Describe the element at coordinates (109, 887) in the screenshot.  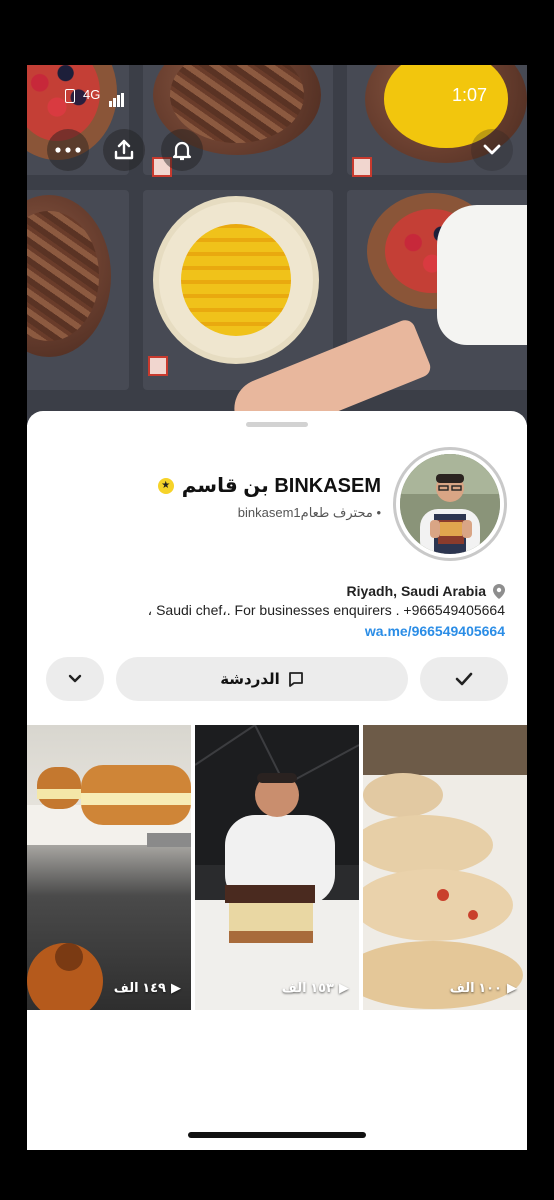
I see `thumbnail-image-pastry` at that location.